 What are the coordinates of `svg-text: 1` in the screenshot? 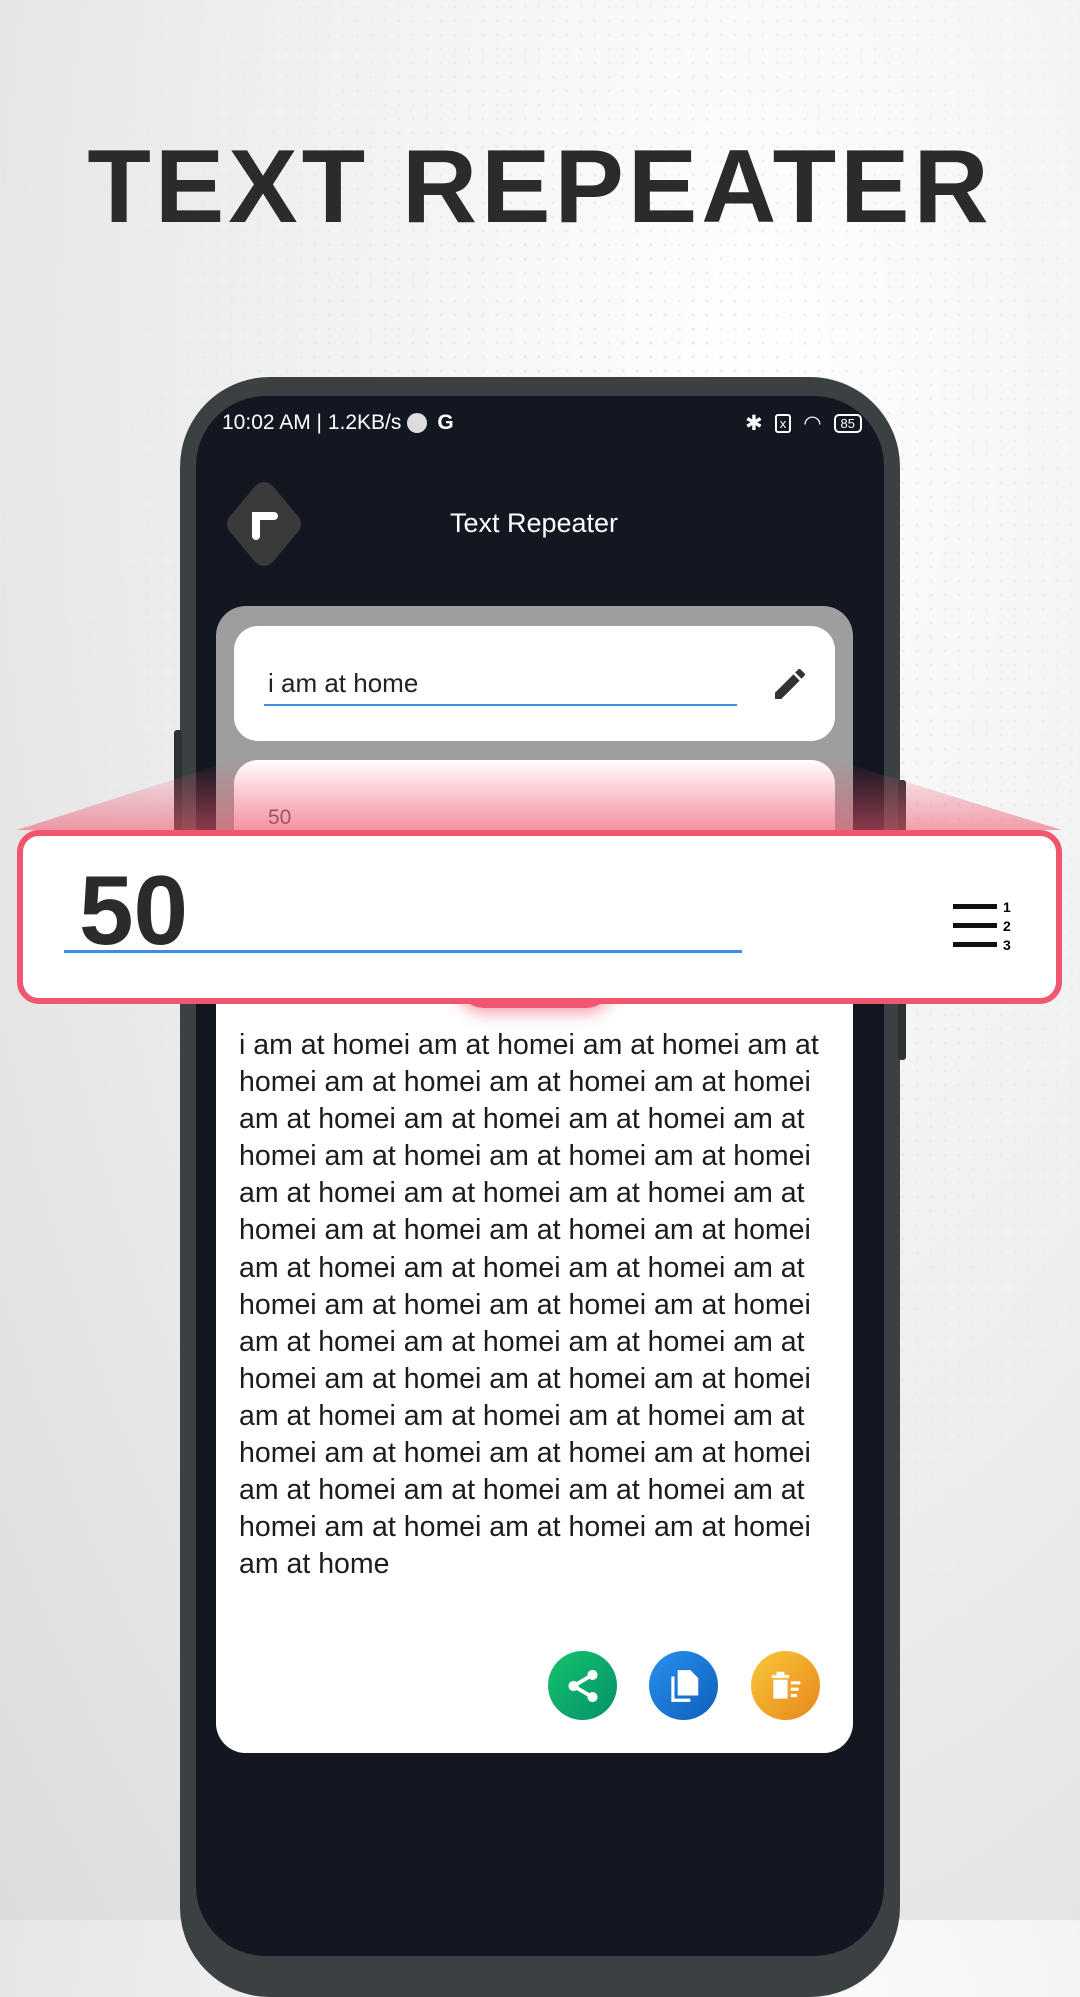 It's located at (1007, 907).